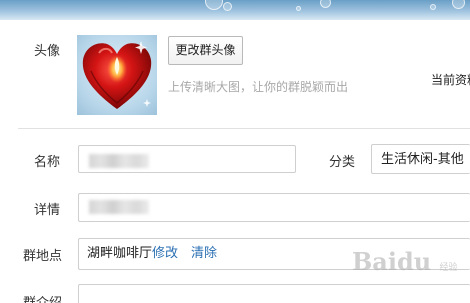  I want to click on detail-input, so click(274, 207).